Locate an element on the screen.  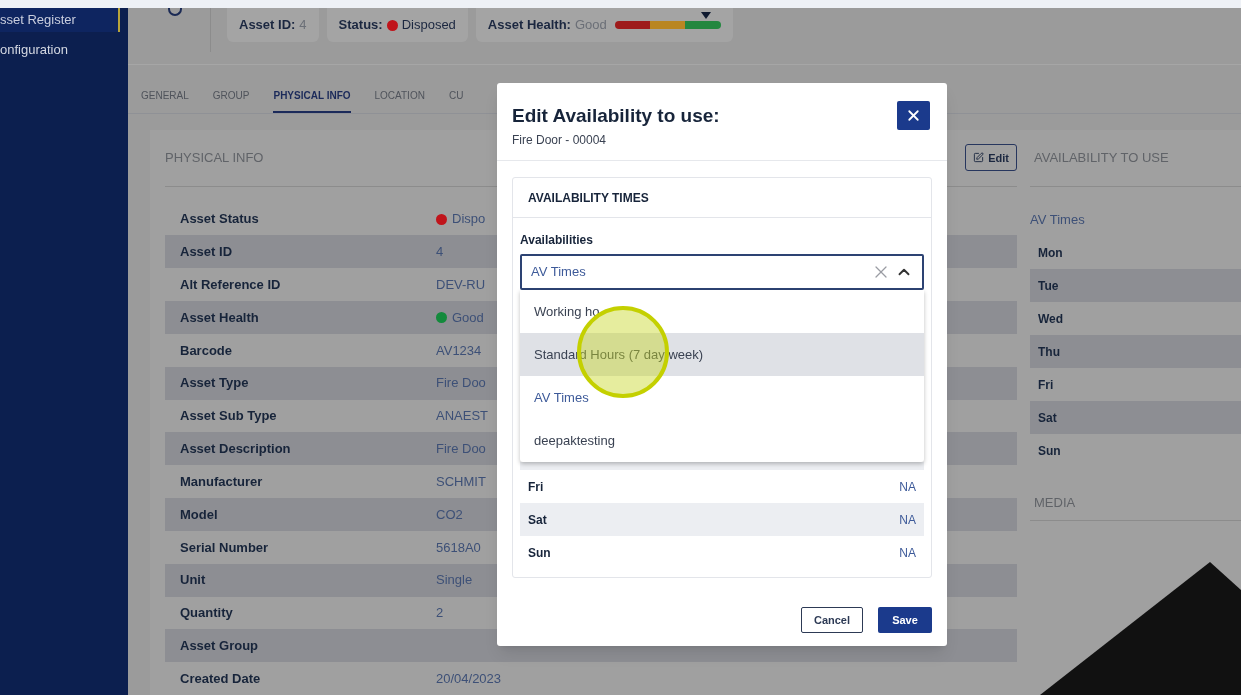
sidebar-item: sset Register is located at coordinates (60, 20).